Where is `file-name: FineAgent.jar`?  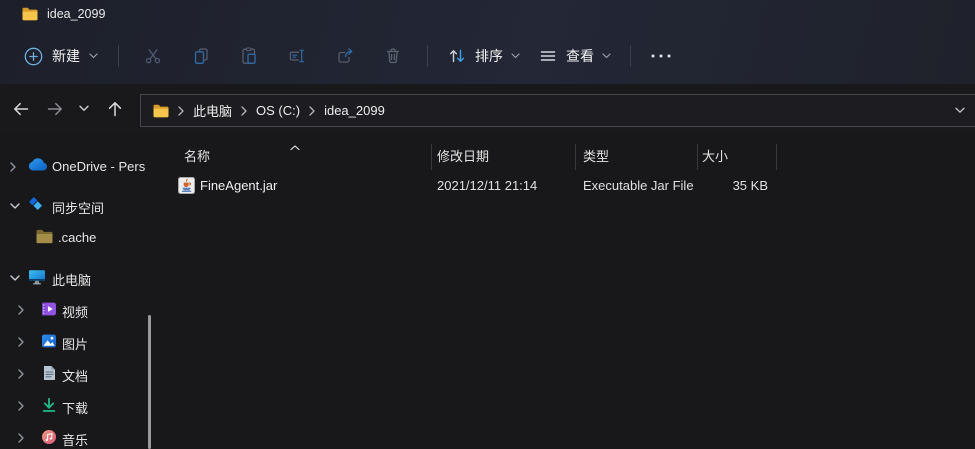 file-name: FineAgent.jar is located at coordinates (238, 185).